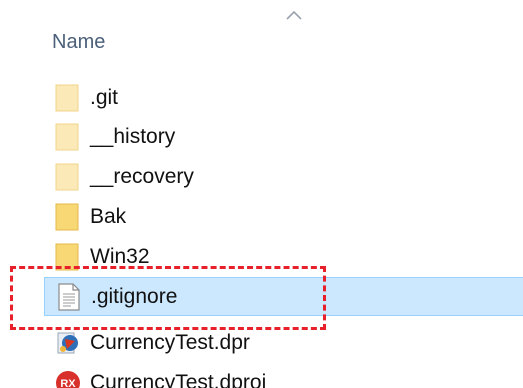  I want to click on list-item-git: .git, so click(283, 97).